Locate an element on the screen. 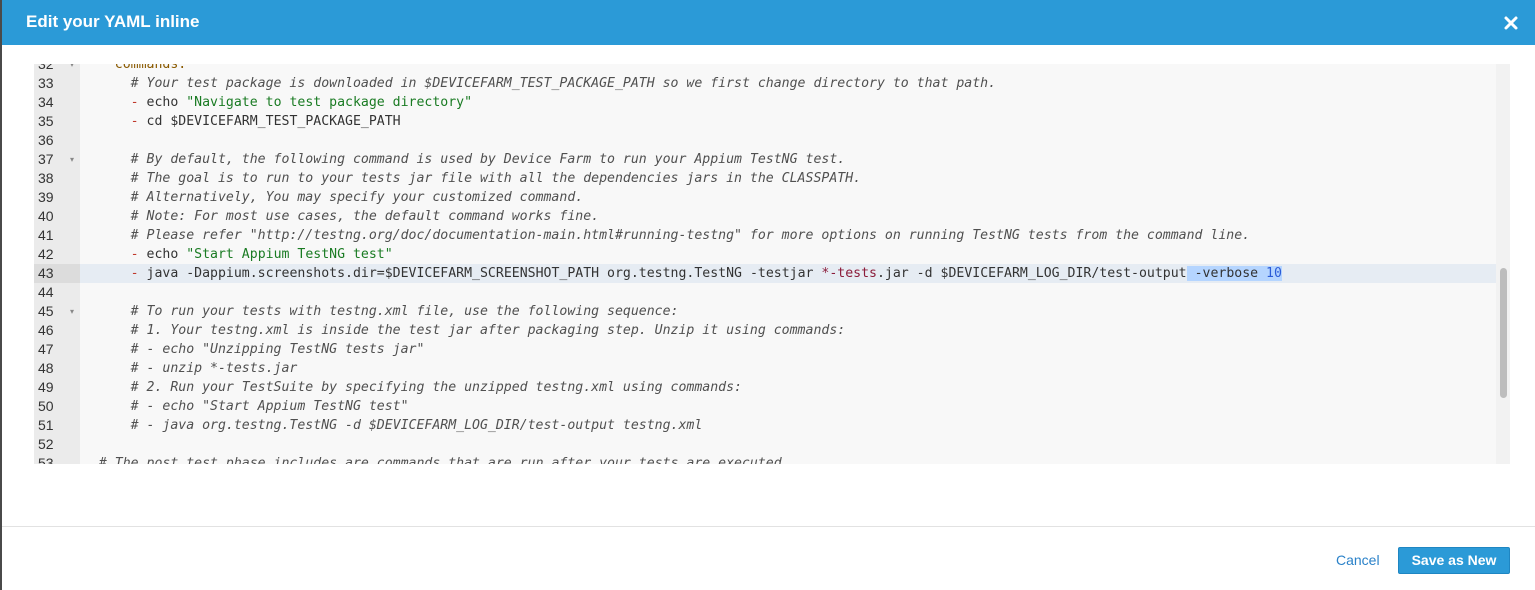  code-token: .jar -d $DEVICEFARM_LOG_DIR/test-output is located at coordinates (1031, 273).